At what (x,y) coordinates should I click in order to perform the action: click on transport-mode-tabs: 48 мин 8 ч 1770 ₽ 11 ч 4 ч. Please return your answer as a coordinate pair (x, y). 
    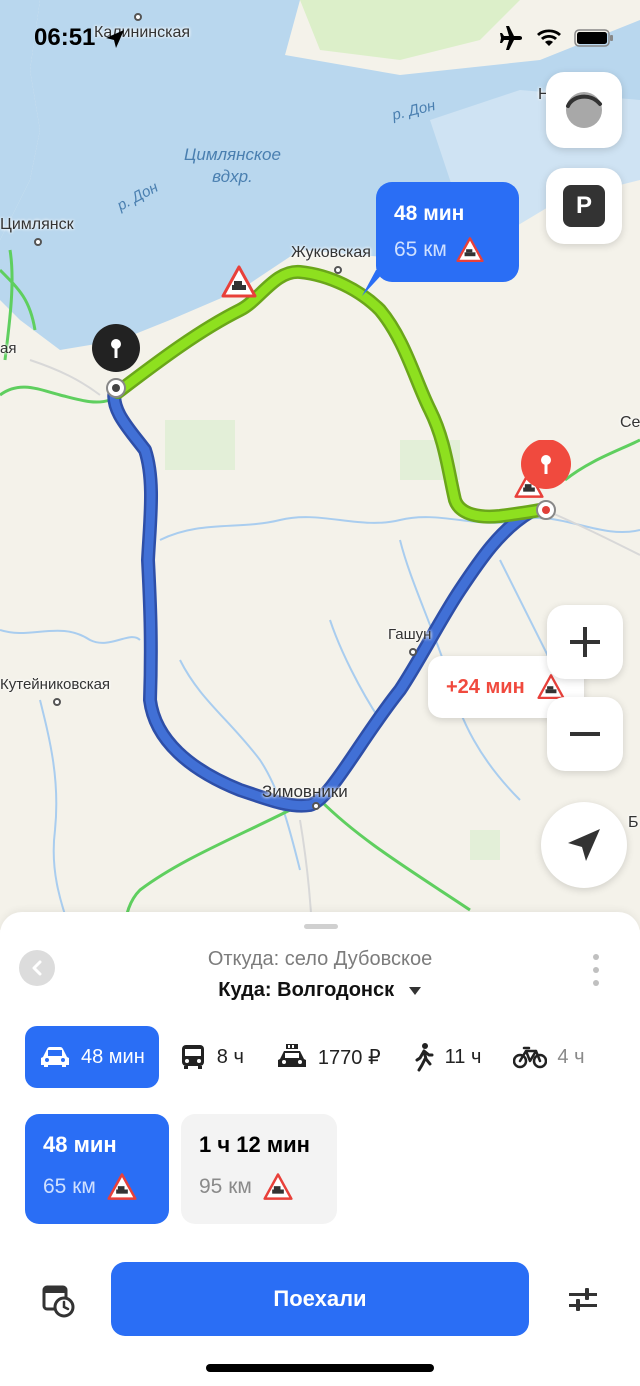
    Looking at the image, I should click on (321, 1057).